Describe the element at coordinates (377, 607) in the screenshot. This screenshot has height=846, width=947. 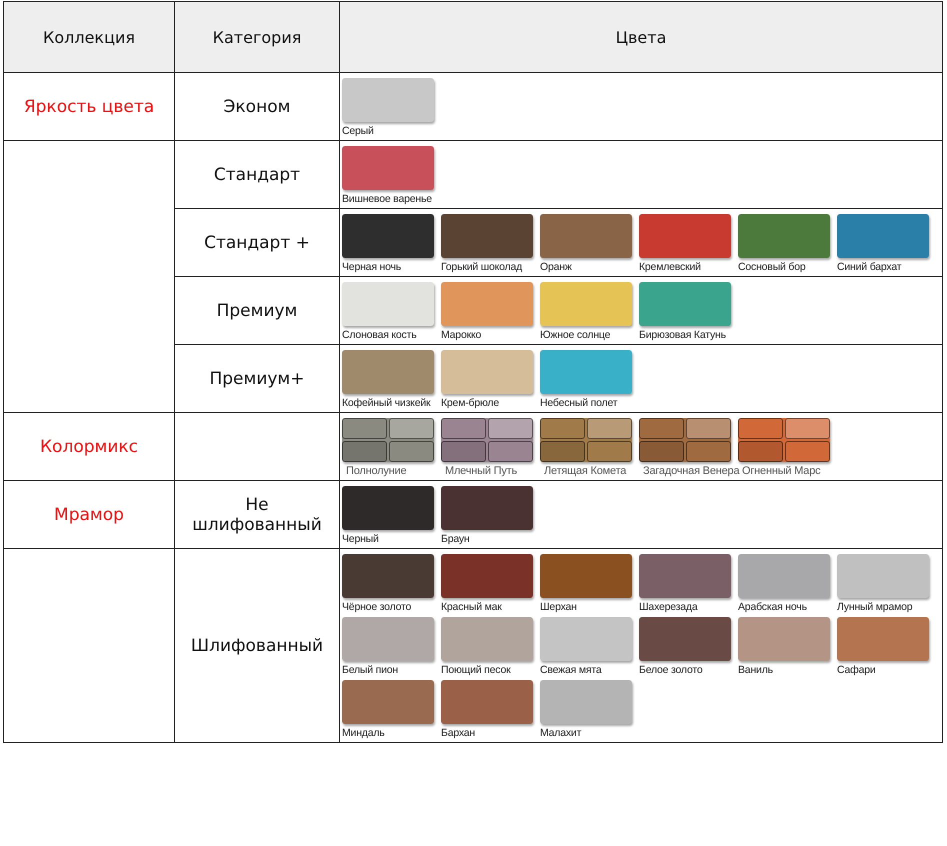
I see `color-name: Чёрное золото` at that location.